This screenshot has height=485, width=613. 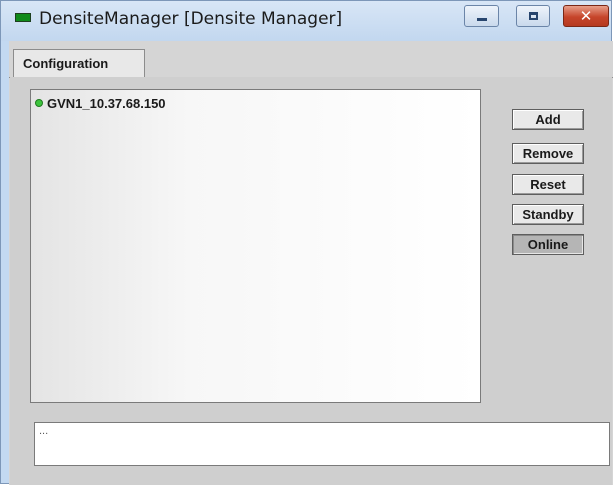 What do you see at coordinates (481, 16) in the screenshot?
I see `minimize-button` at bounding box center [481, 16].